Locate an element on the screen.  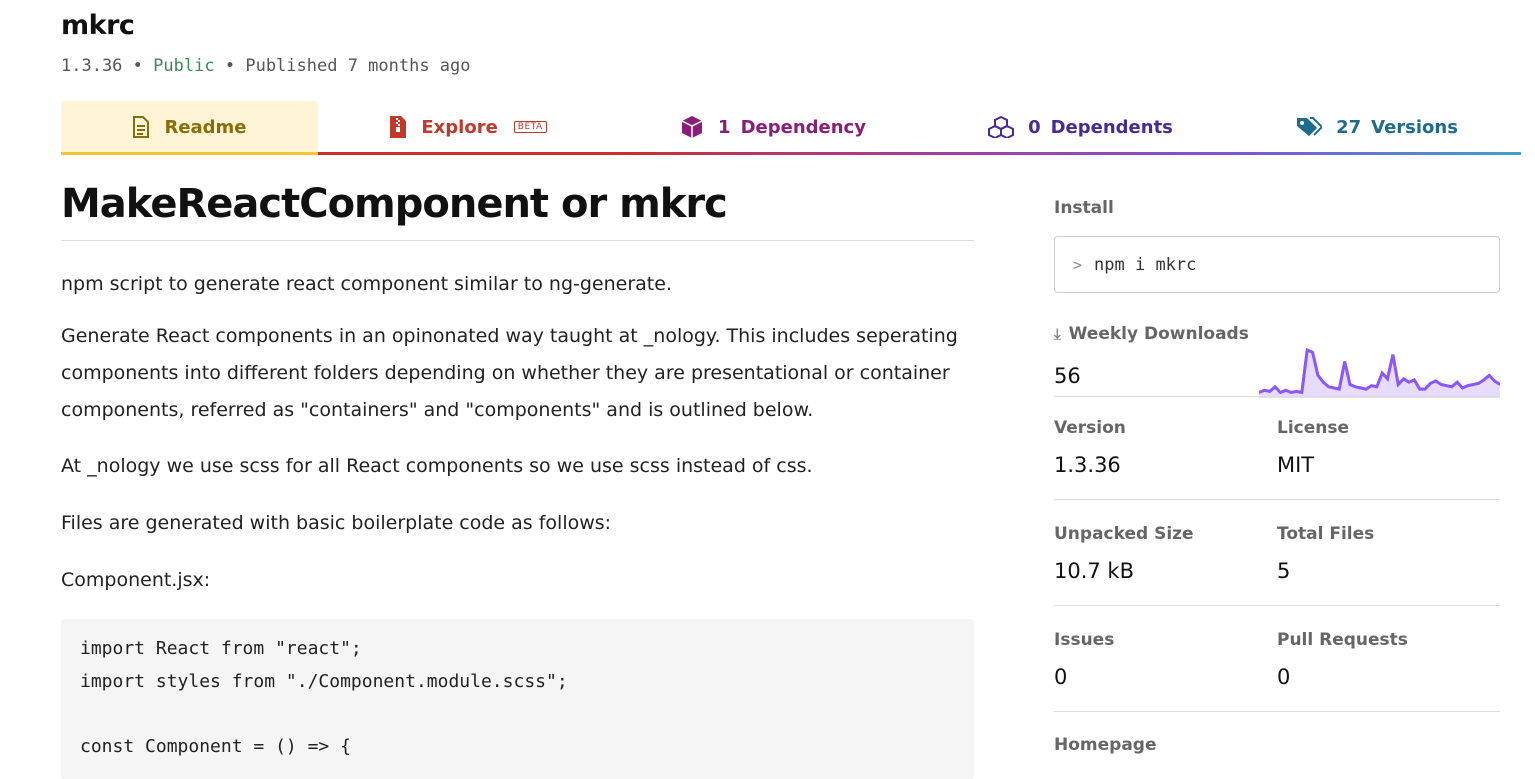
install-command: npm i mkrc is located at coordinates (1145, 264).